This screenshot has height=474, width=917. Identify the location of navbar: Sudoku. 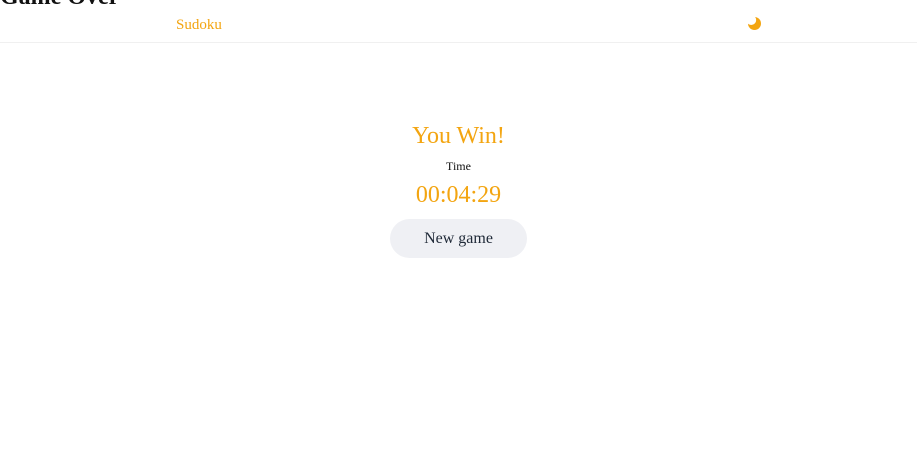
(458, 21).